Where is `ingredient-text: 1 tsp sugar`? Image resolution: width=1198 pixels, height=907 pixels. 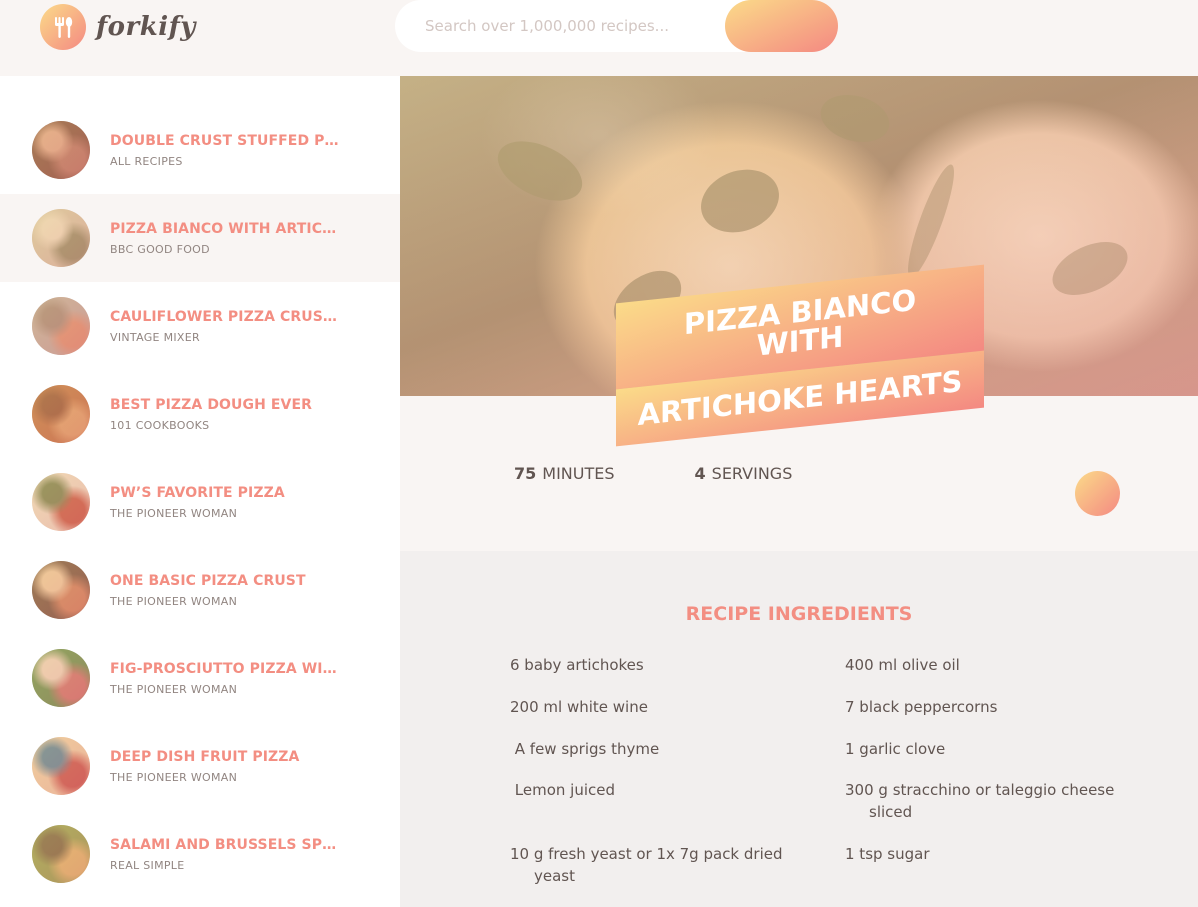 ingredient-text: 1 tsp sugar is located at coordinates (887, 853).